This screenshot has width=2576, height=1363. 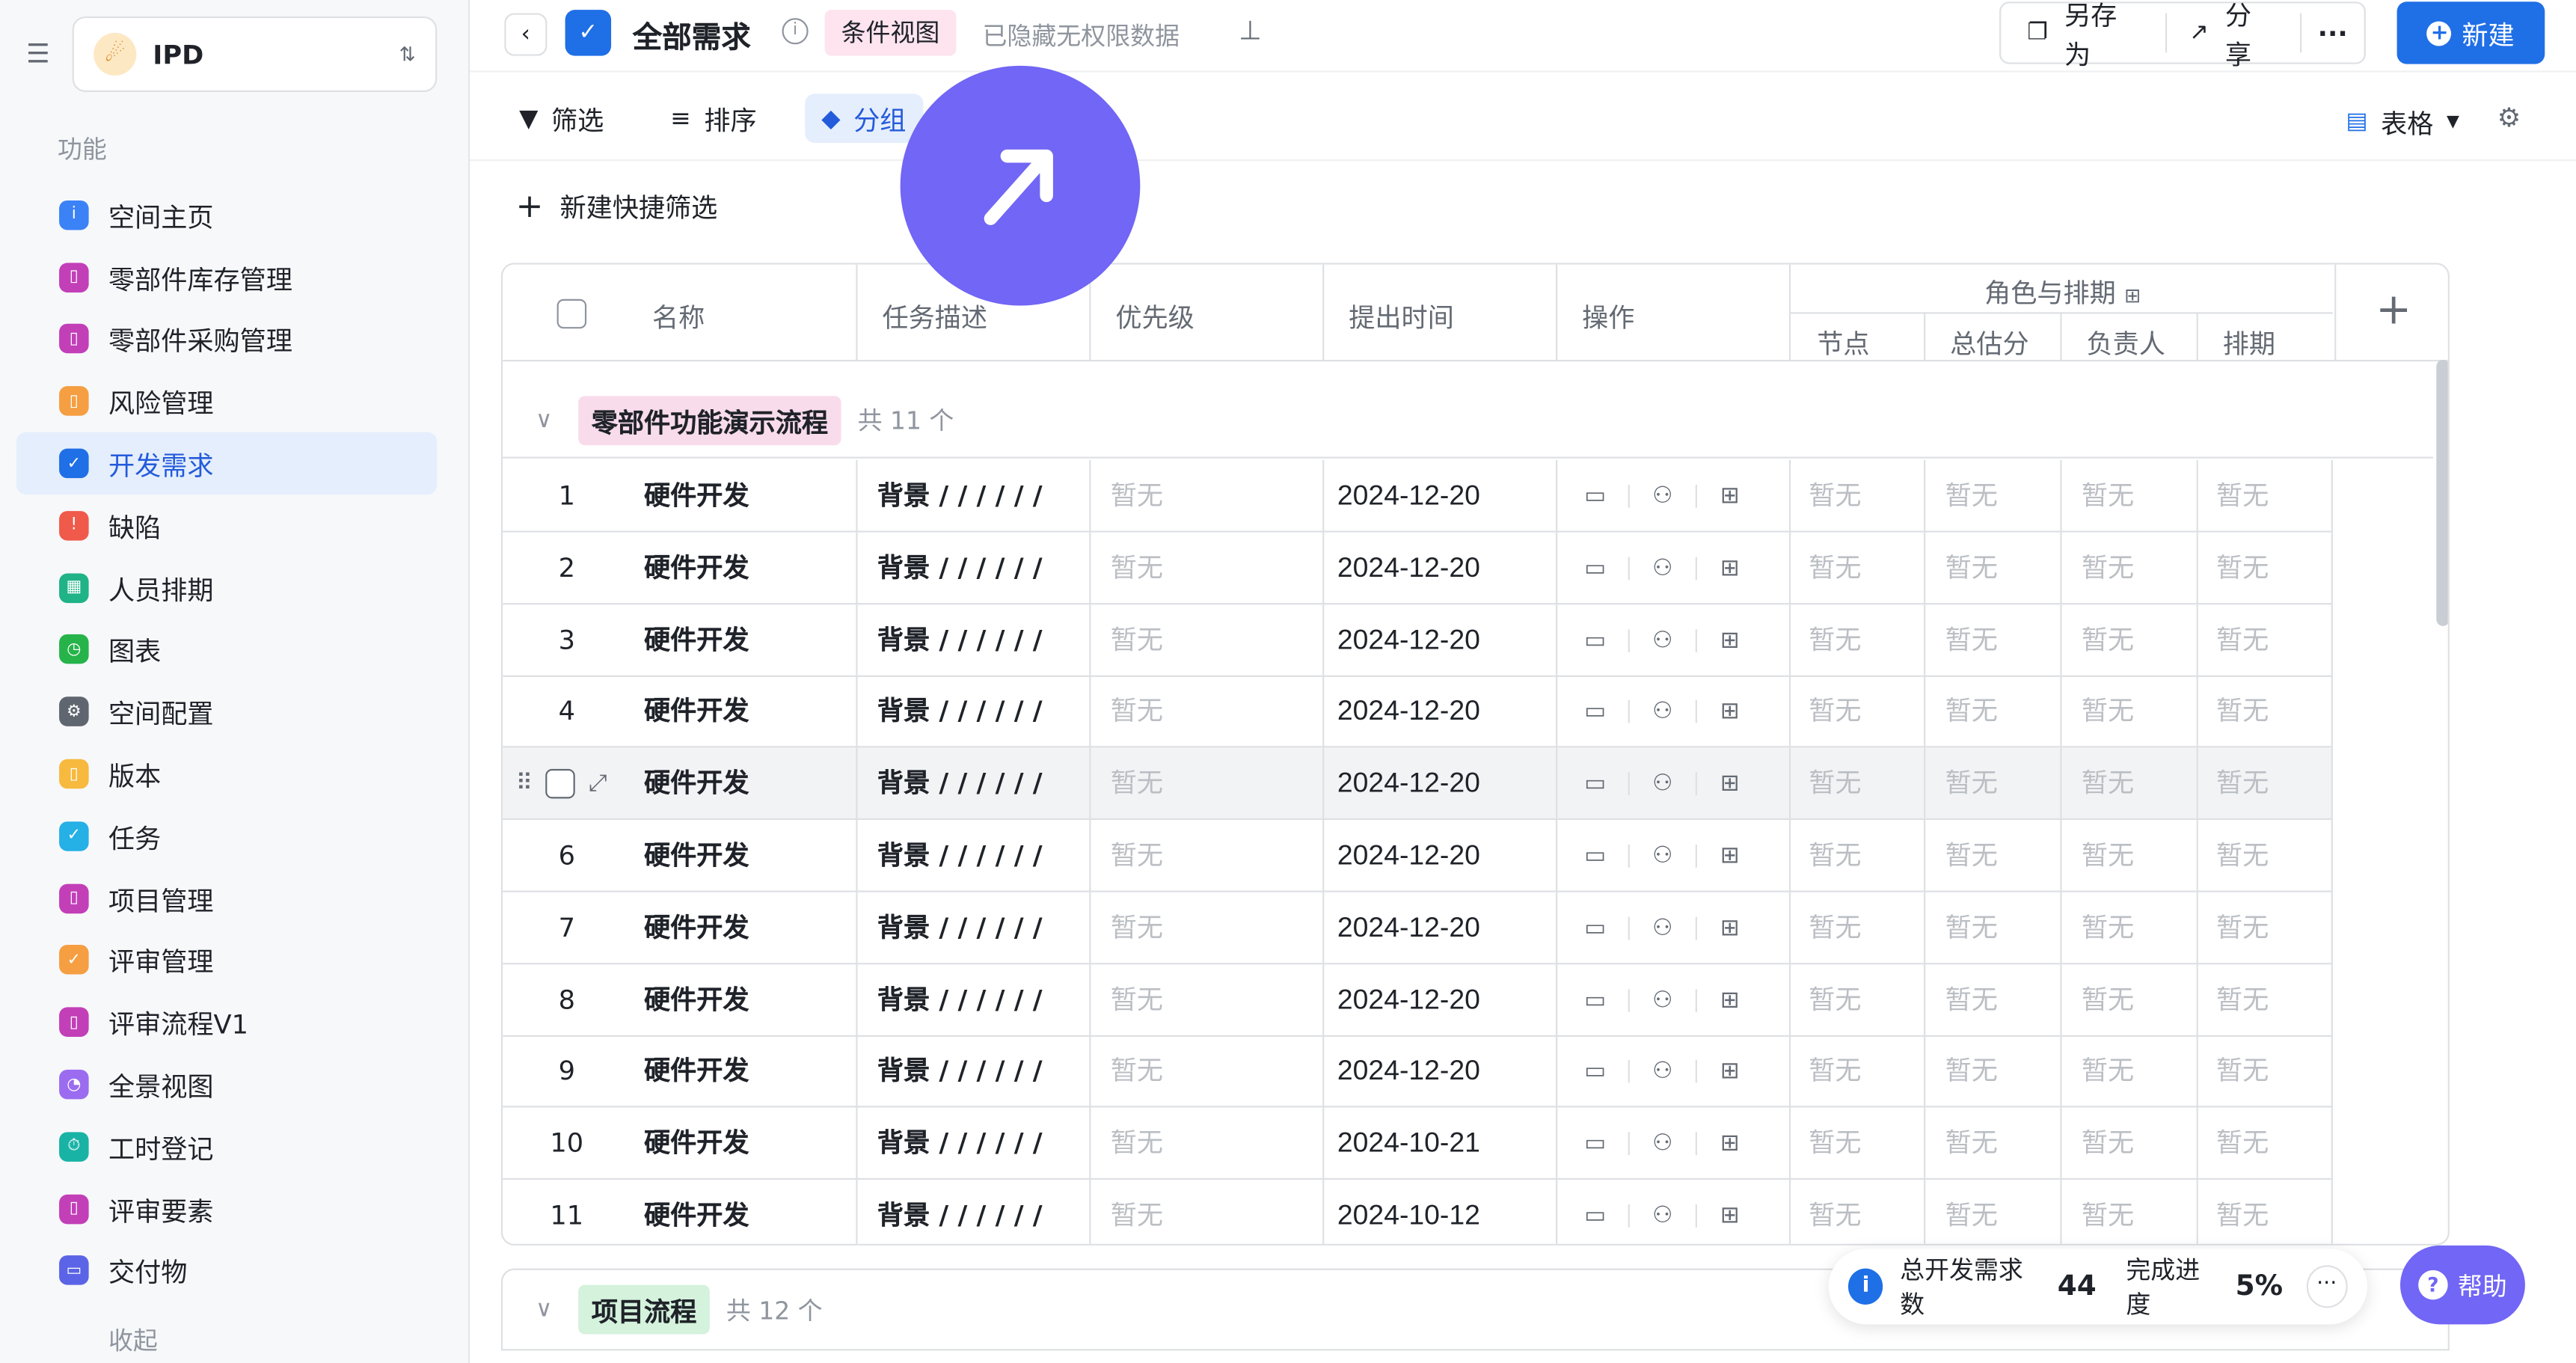 I want to click on col-date: 提出时间, so click(x=1401, y=315).